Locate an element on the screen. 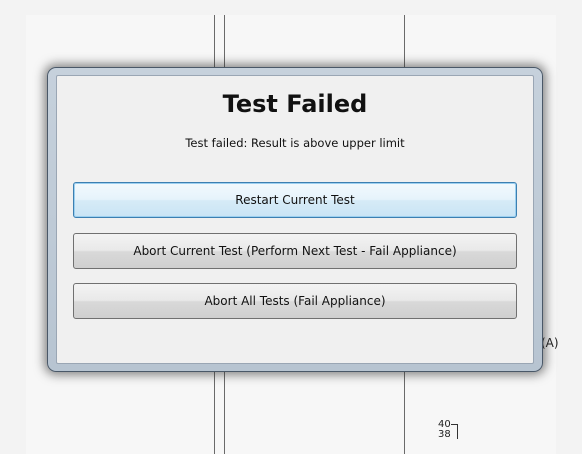 Image resolution: width=582 pixels, height=454 pixels. abort-all-tests-button: Abort All Tests (Fail Appliance) is located at coordinates (295, 301).